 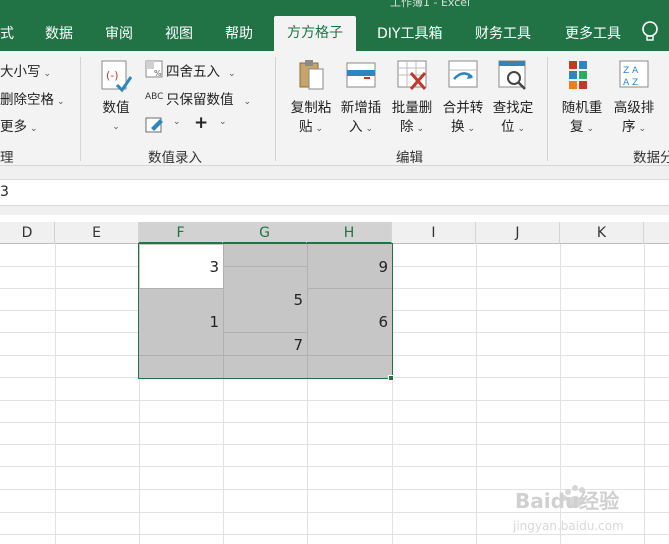 I want to click on plus-icon: +, so click(x=201, y=123).